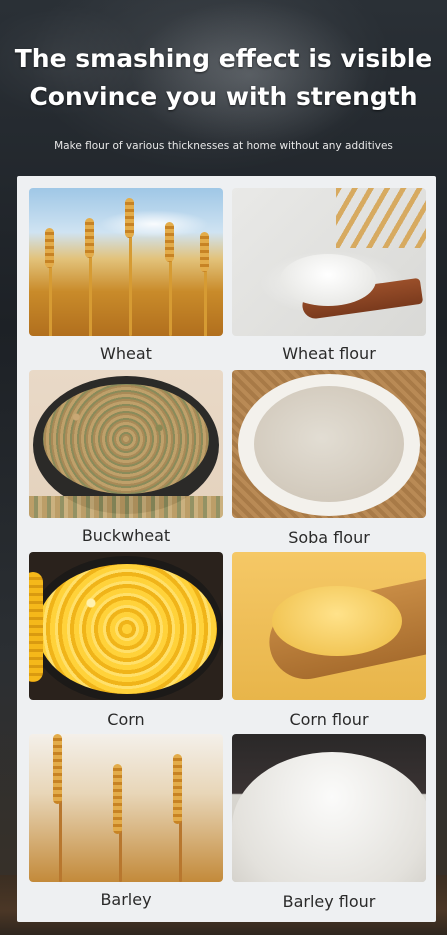 This screenshot has height=935, width=447. I want to click on soba-flour-image, so click(329, 444).